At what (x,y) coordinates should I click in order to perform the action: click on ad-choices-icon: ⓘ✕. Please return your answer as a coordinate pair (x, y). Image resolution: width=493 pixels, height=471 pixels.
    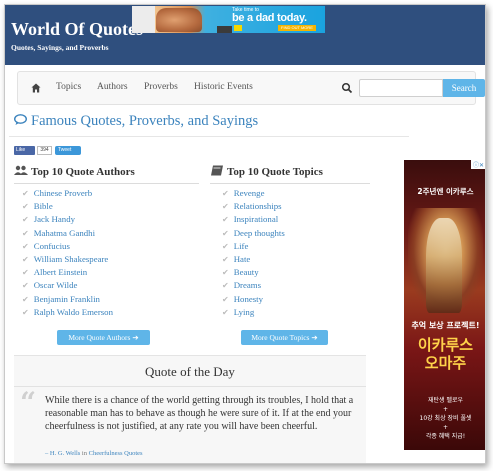
    Looking at the image, I should click on (477, 164).